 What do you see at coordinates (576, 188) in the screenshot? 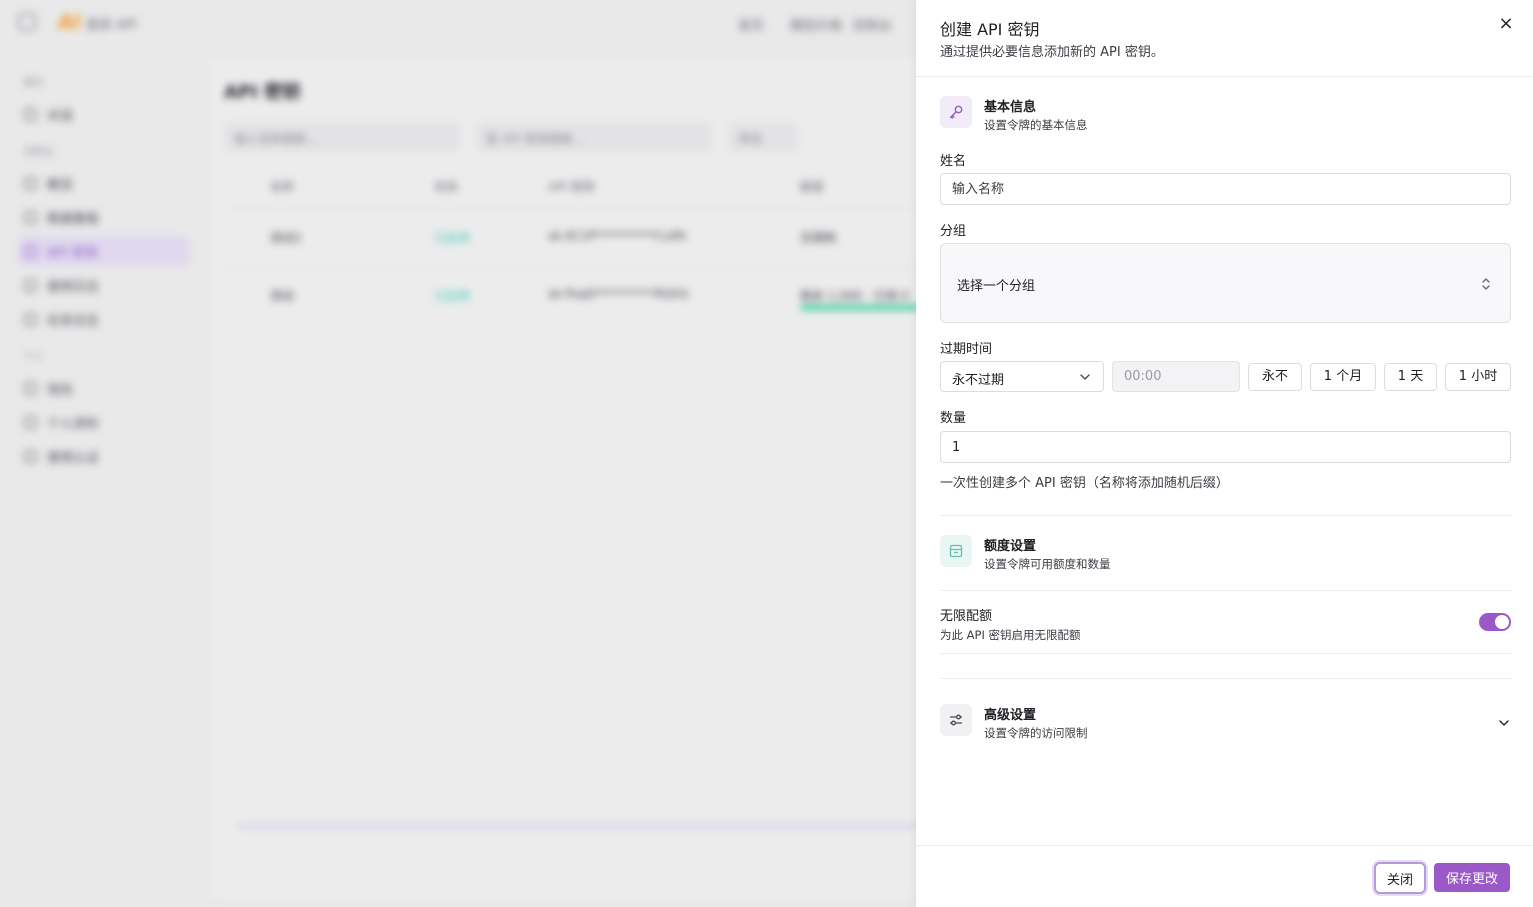
I see `table-header: 名称 状态 API 密钥 额度` at bounding box center [576, 188].